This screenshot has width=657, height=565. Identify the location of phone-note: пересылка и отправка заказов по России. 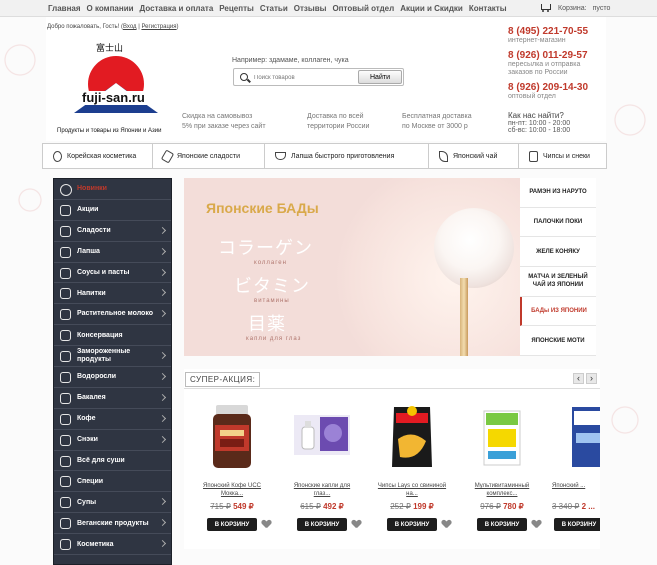
(558, 69).